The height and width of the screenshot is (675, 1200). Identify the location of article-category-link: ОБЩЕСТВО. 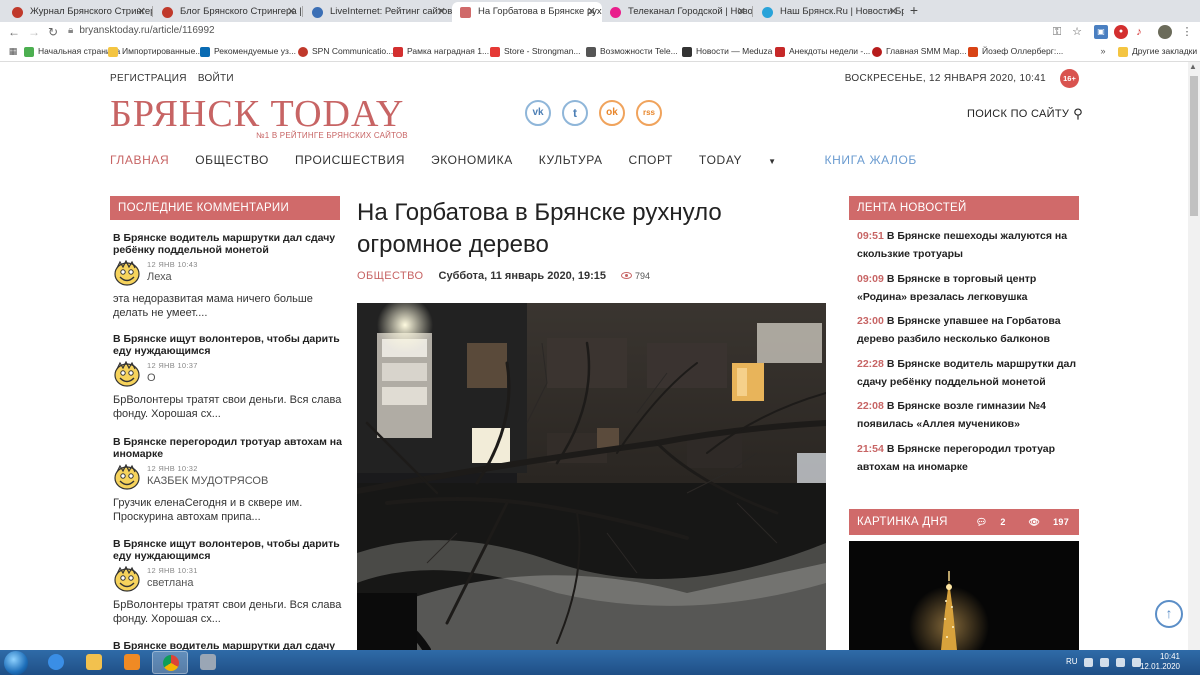
(390, 276).